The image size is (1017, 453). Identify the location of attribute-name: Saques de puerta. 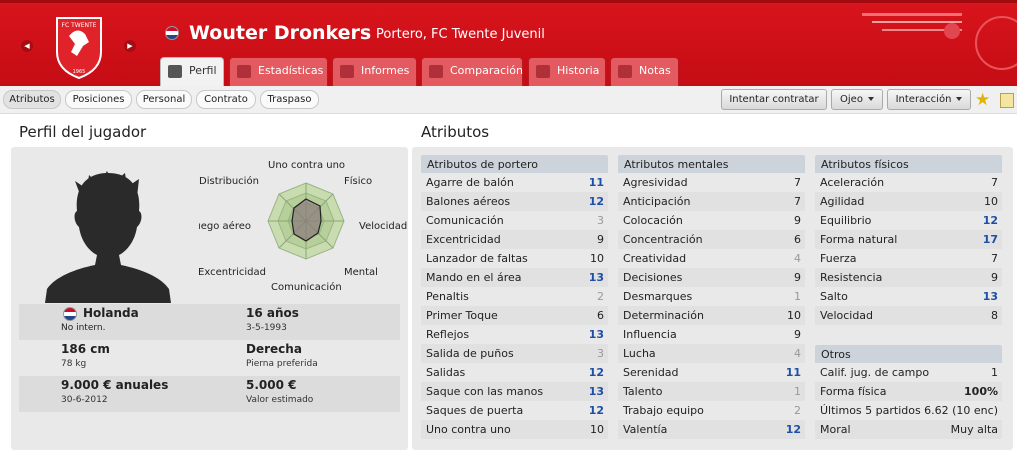
(475, 410).